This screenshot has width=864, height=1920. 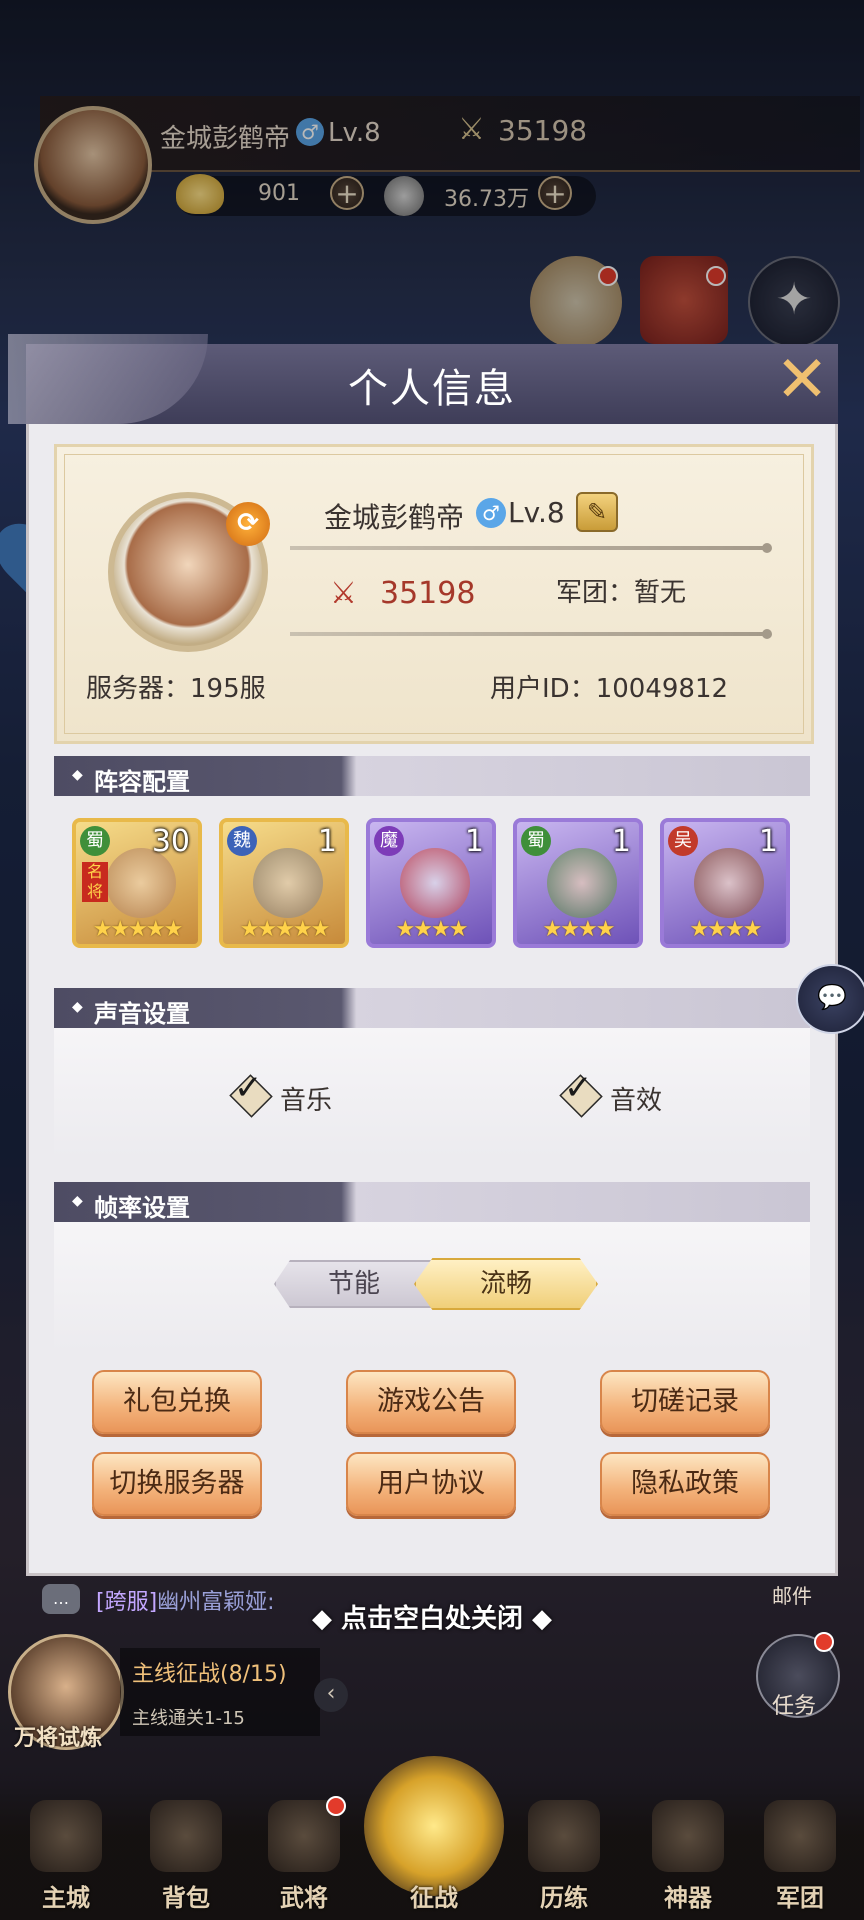 I want to click on music-label: 音乐, so click(x=306, y=1101).